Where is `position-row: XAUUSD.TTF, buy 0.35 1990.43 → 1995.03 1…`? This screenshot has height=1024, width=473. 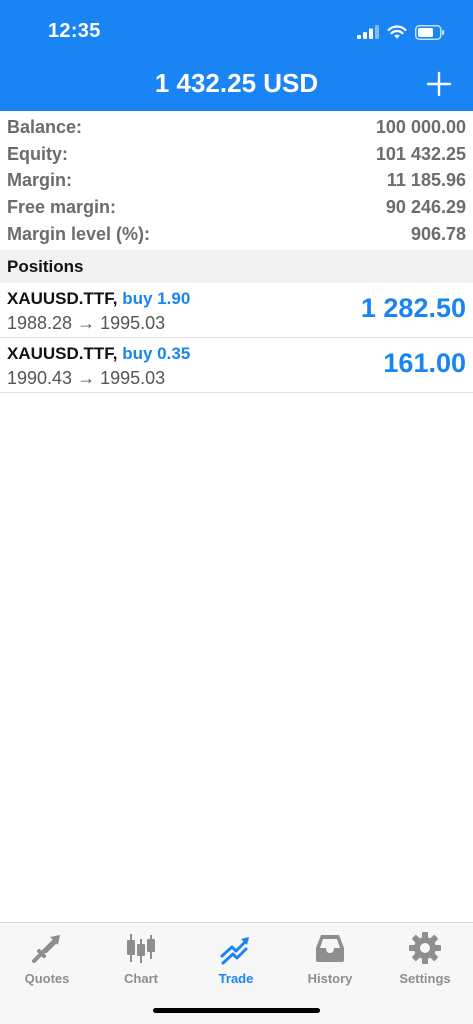
position-row: XAUUSD.TTF, buy 0.35 1990.43 → 1995.03 1… is located at coordinates (236, 365).